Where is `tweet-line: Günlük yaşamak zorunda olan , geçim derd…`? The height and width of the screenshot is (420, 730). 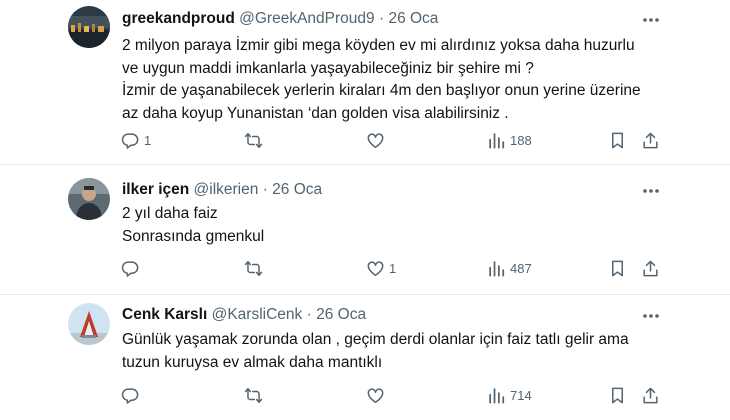 tweet-line: Günlük yaşamak zorunda olan , geçim derd… is located at coordinates (375, 339).